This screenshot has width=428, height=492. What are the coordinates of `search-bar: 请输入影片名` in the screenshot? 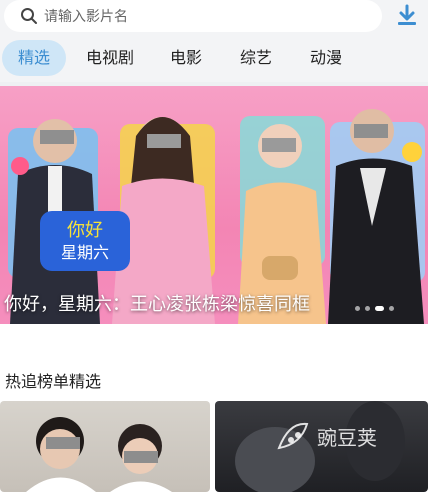 It's located at (193, 16).